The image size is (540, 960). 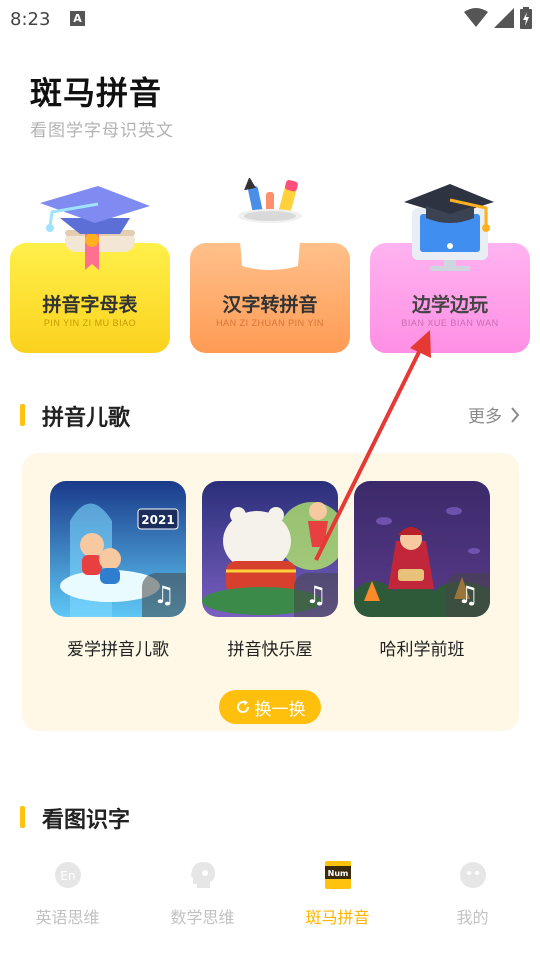 What do you see at coordinates (67, 894) in the screenshot?
I see `nav-tab-english: En 英语思维` at bounding box center [67, 894].